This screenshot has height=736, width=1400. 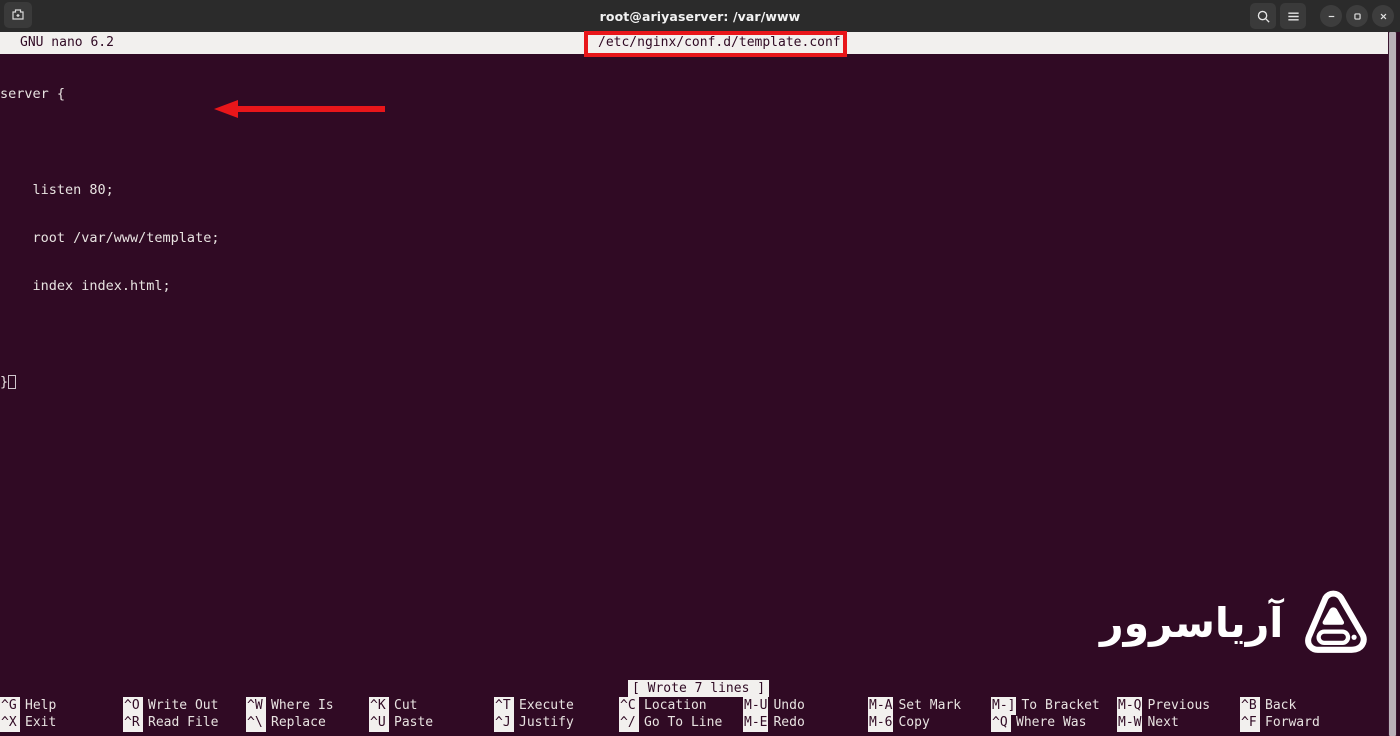 I want to click on code-line: listen 80;, so click(x=57, y=190).